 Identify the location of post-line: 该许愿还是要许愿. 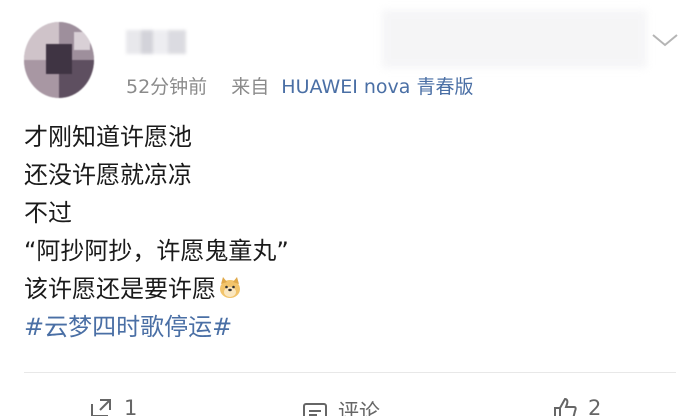
(120, 289).